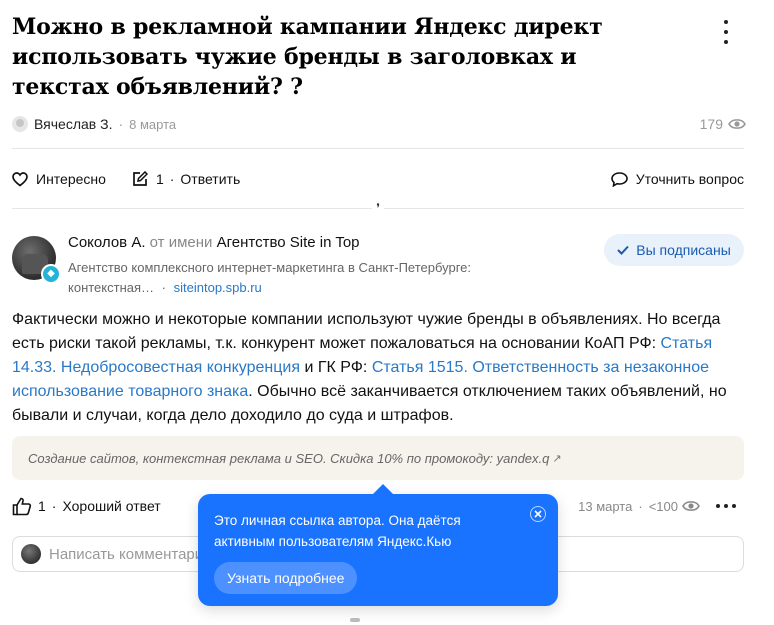  I want to click on question-date: 8 марта, so click(153, 124).